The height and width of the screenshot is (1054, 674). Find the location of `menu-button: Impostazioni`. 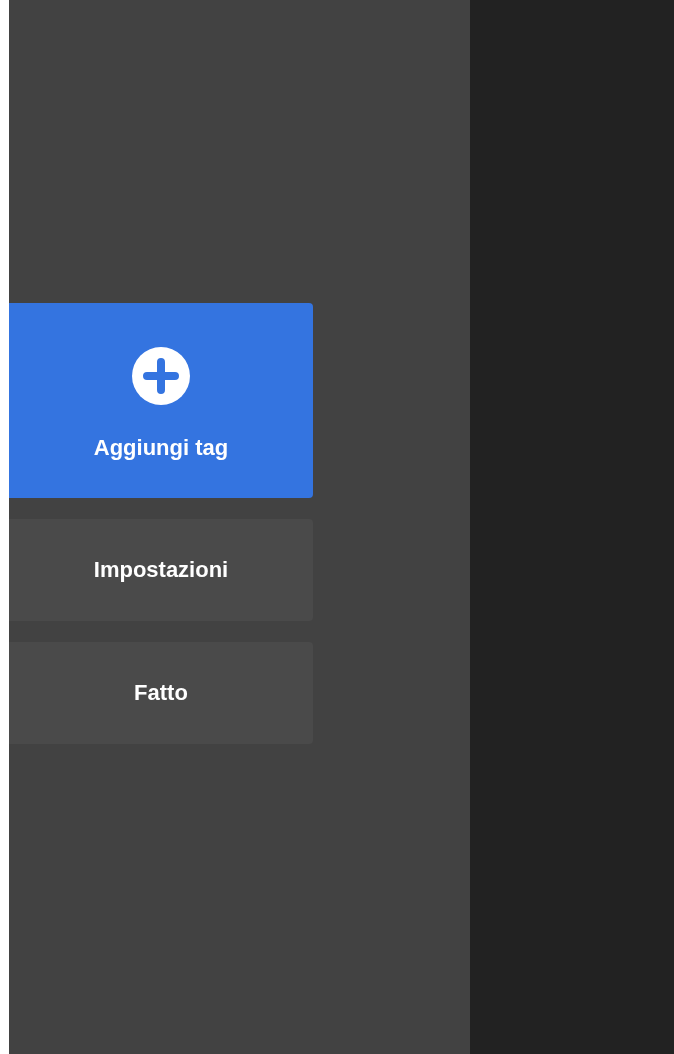

menu-button: Impostazioni is located at coordinates (161, 569).